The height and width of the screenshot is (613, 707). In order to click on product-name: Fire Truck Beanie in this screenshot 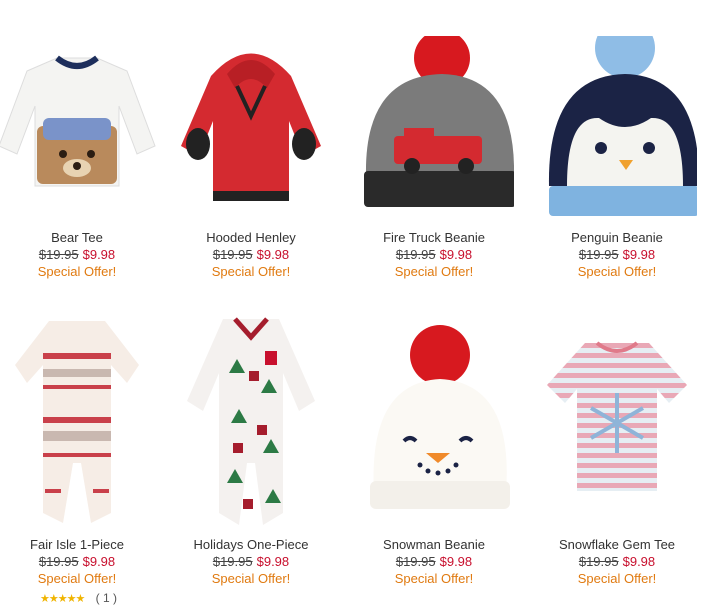, I will do `click(434, 237)`.